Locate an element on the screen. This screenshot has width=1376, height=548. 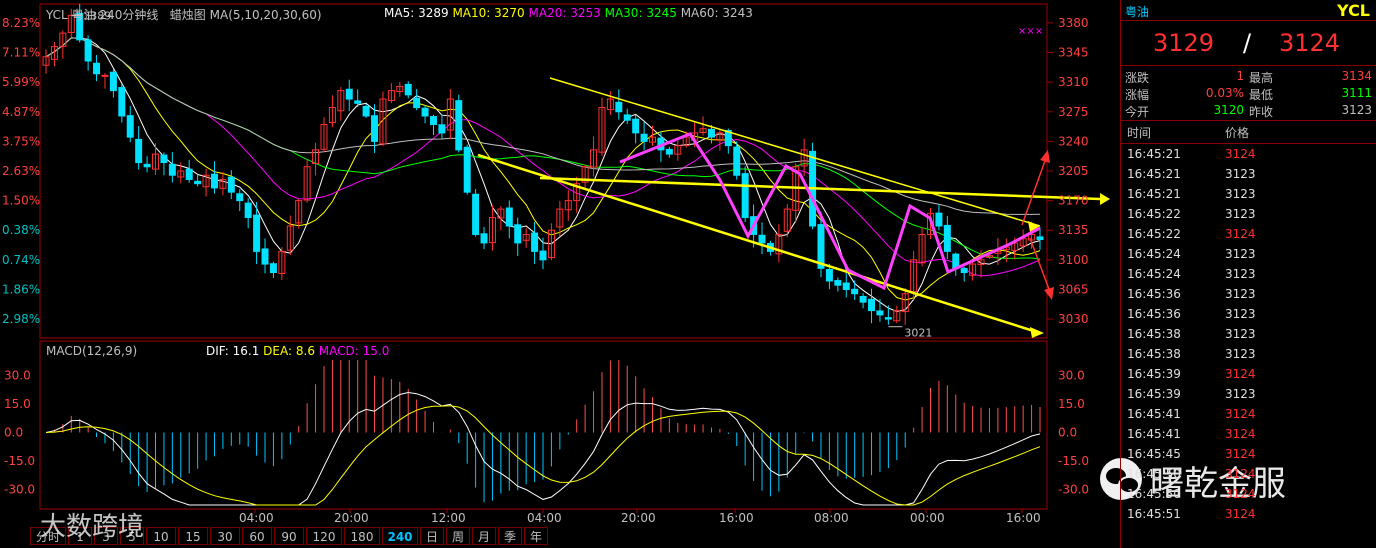
macd-tick-label: -30.0 is located at coordinates (1073, 490).